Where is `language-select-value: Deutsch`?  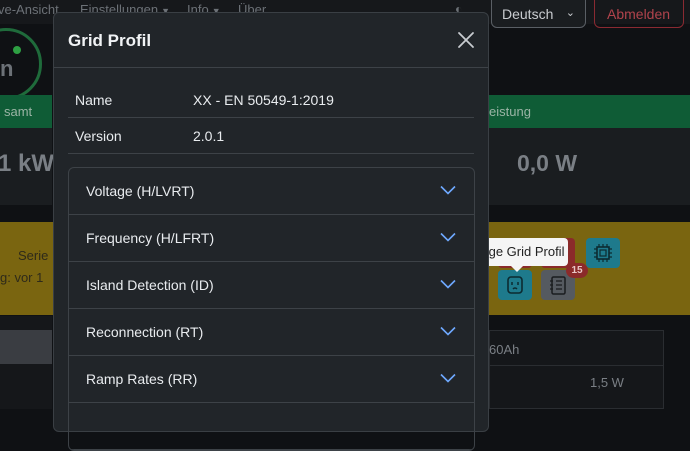 language-select-value: Deutsch is located at coordinates (528, 14).